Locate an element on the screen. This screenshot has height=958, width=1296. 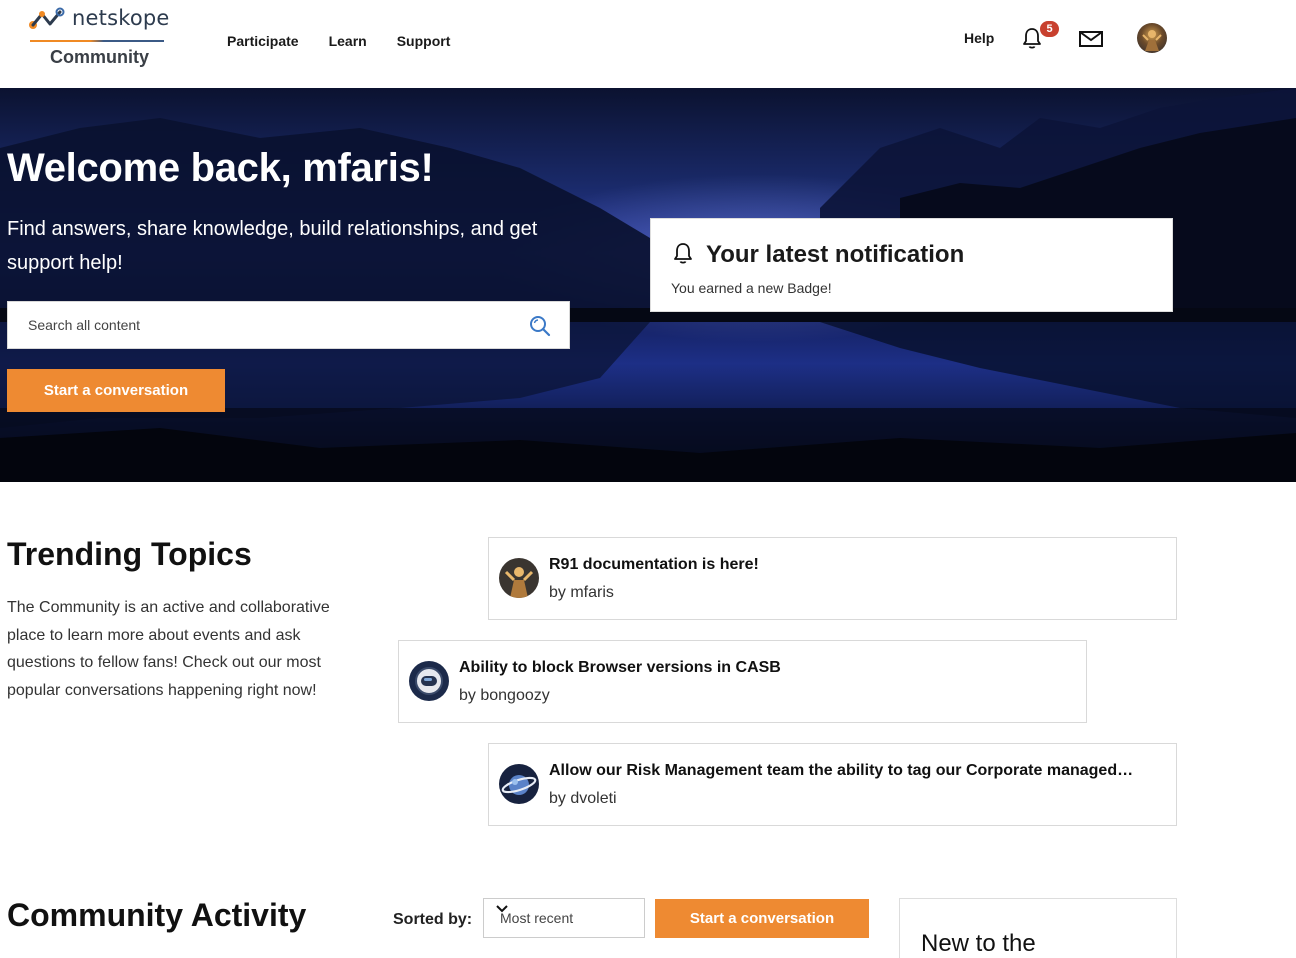
brand-subtitle: Community is located at coordinates (99, 57).